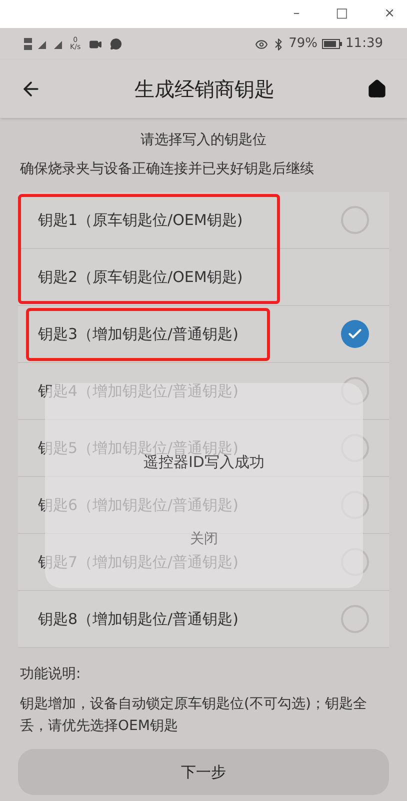  What do you see at coordinates (138, 334) in the screenshot?
I see `key-option-label: 钥匙3（增加钥匙位/普通钥匙)` at bounding box center [138, 334].